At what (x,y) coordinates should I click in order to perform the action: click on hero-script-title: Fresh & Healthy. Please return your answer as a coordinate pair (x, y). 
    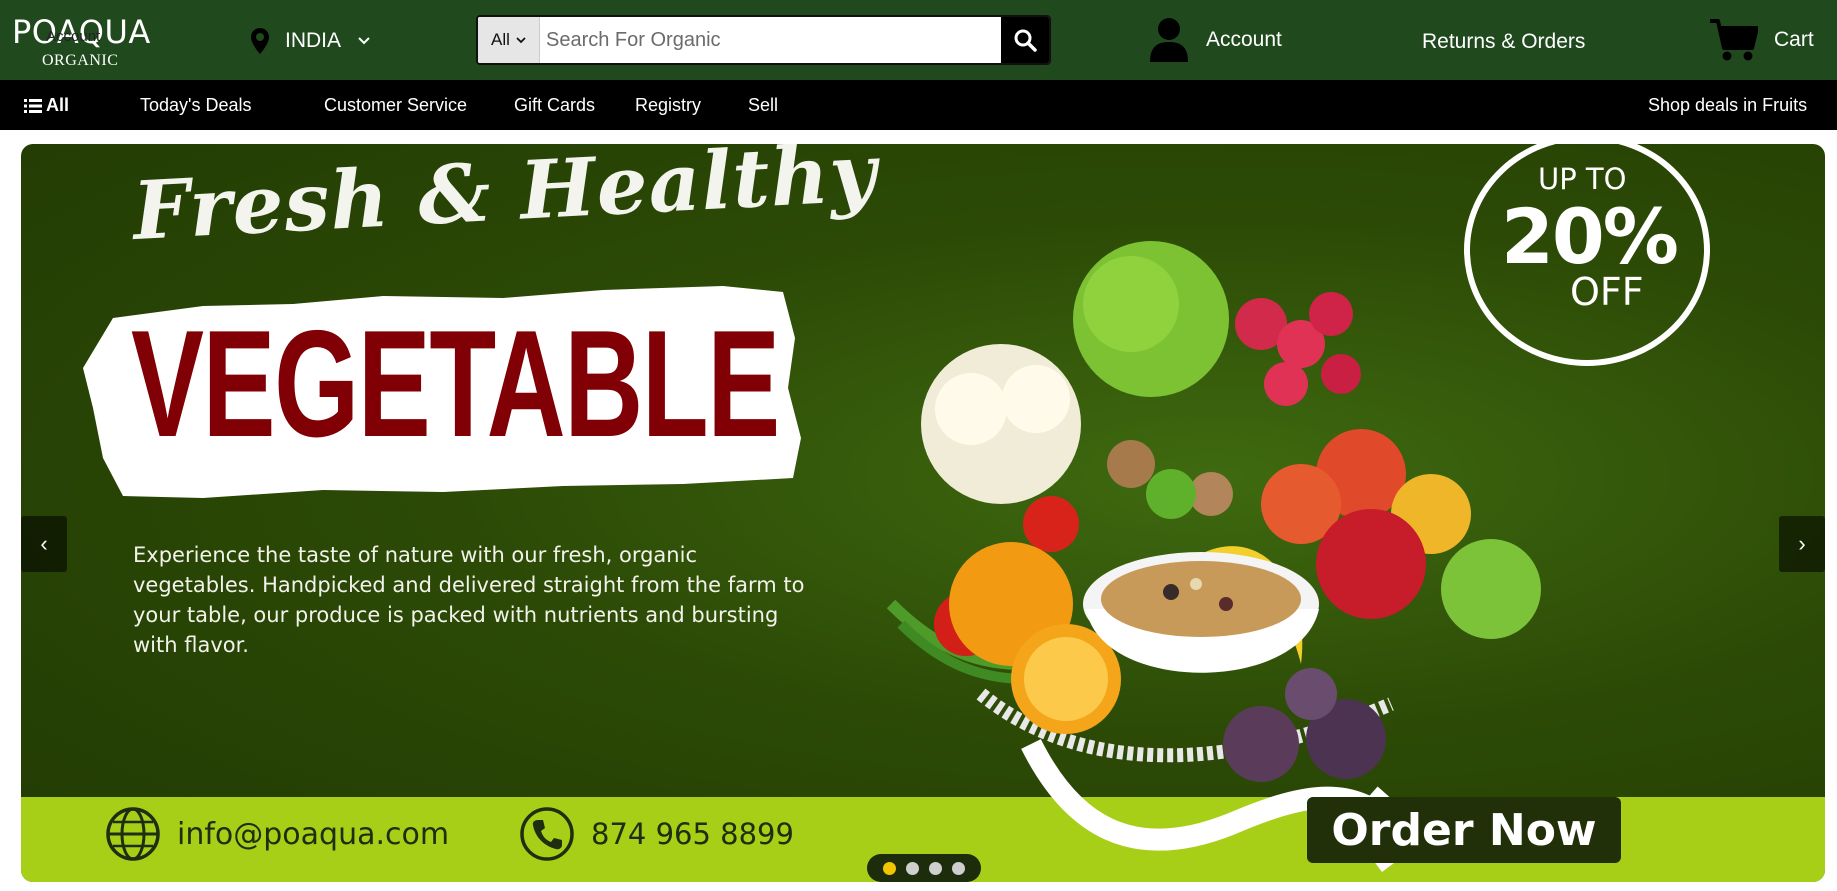
    Looking at the image, I should click on (505, 201).